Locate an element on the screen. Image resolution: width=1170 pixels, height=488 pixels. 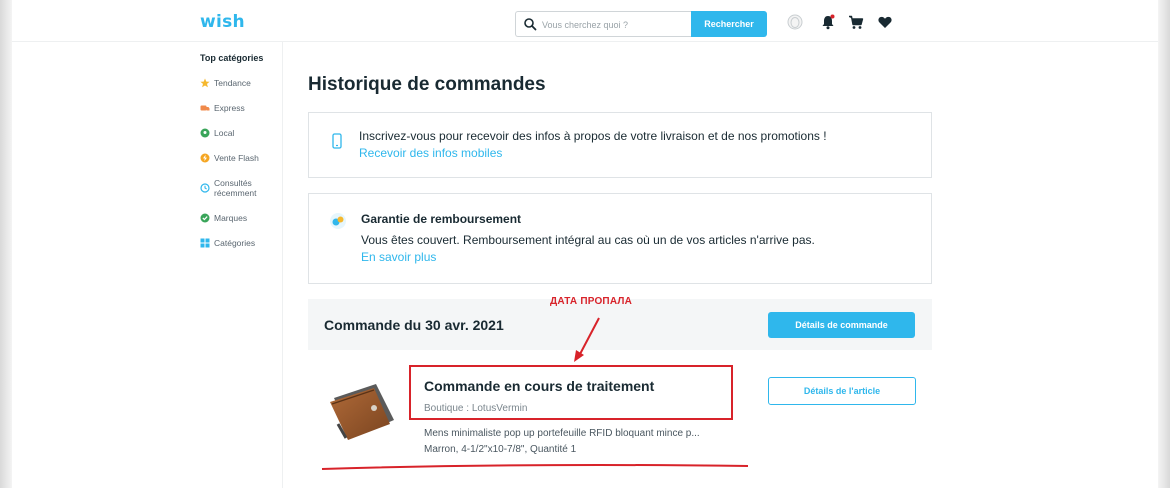
sidebar-item-categories: Catégories is located at coordinates (245, 243).